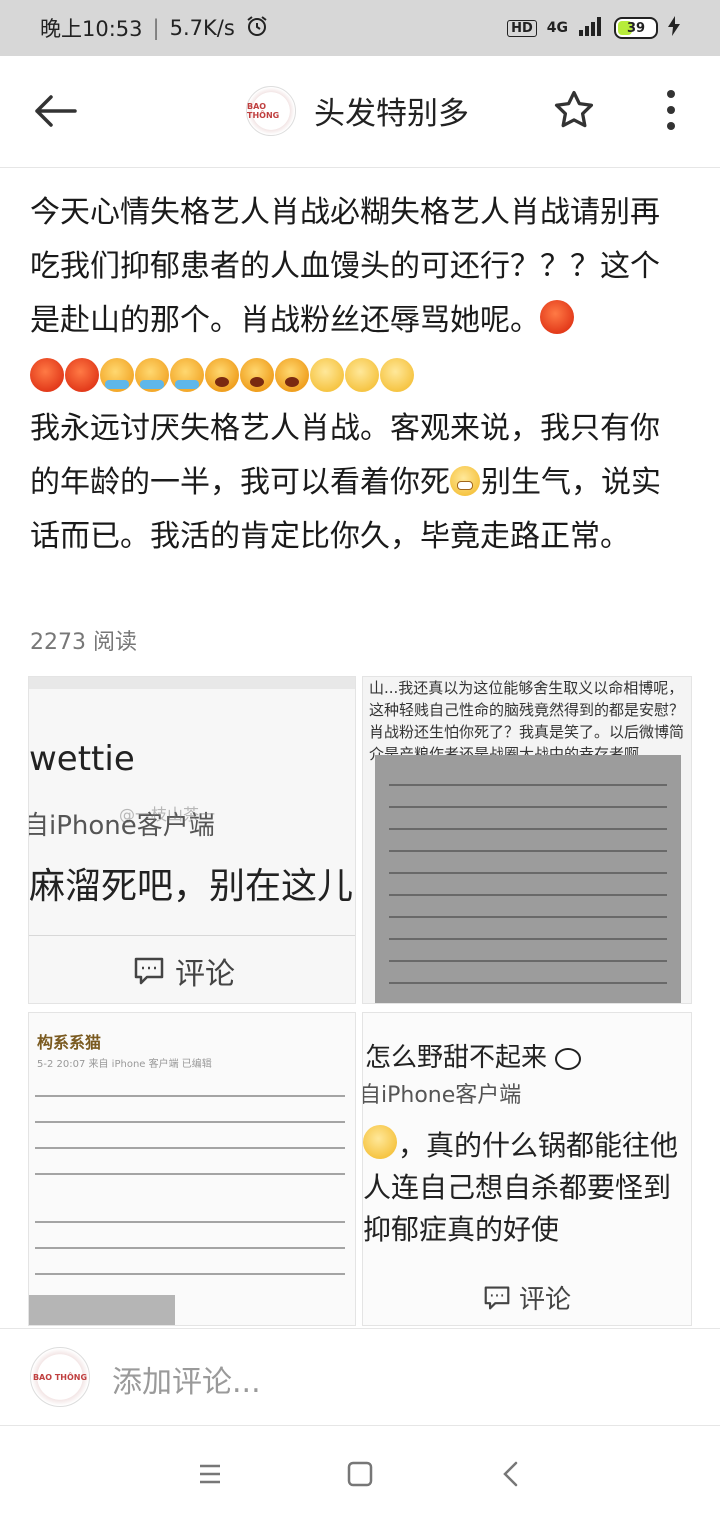 This screenshot has width=720, height=1520. What do you see at coordinates (674, 28) in the screenshot?
I see `charging-icon` at bounding box center [674, 28].